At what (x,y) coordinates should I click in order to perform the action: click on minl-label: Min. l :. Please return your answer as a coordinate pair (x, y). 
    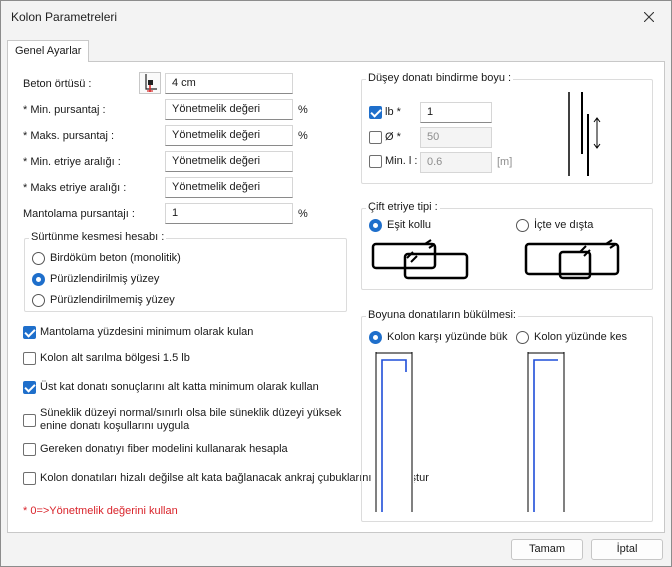
    Looking at the image, I should click on (401, 161).